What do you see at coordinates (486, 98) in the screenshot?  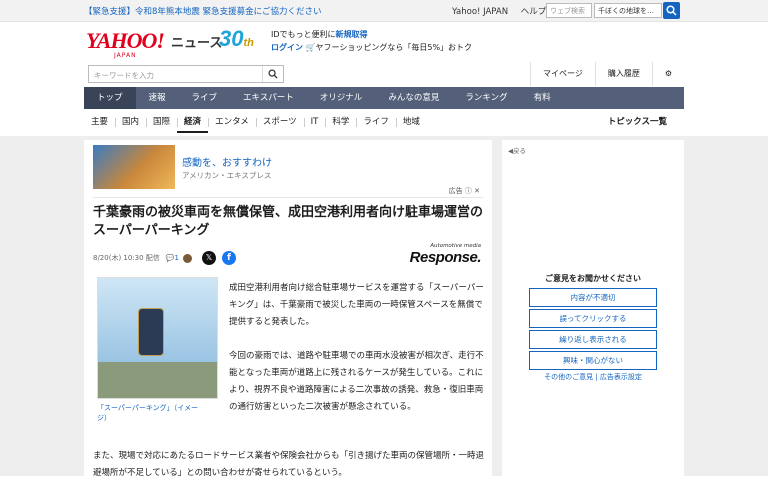 I see `nav-ranking: ランキング` at bounding box center [486, 98].